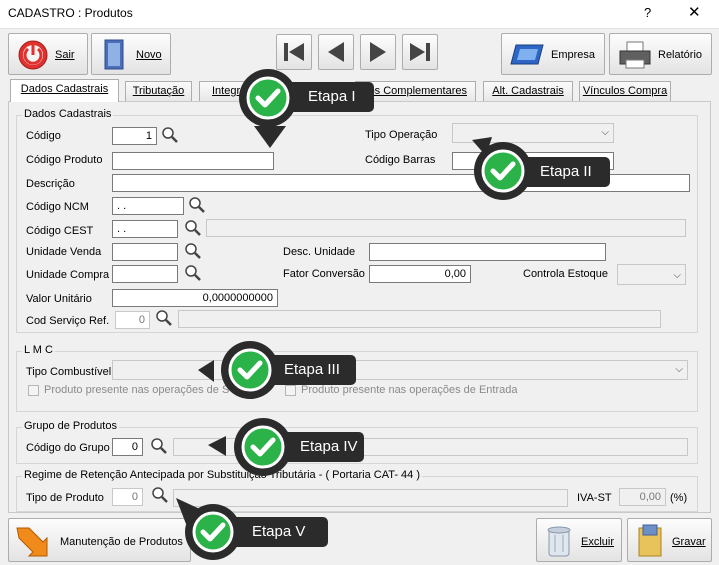  Describe the element at coordinates (419, 319) in the screenshot. I see `cod-servico-description-field` at that location.